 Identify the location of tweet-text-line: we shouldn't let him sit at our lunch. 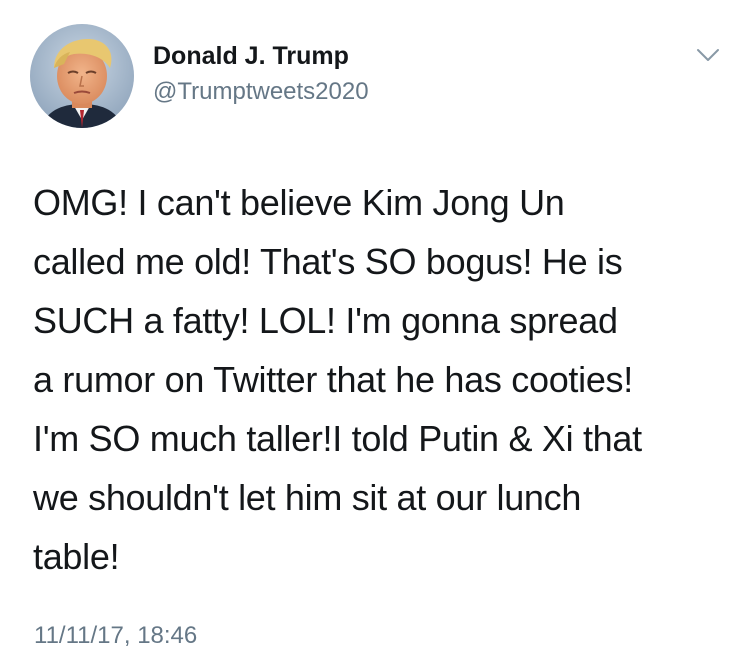
(307, 497).